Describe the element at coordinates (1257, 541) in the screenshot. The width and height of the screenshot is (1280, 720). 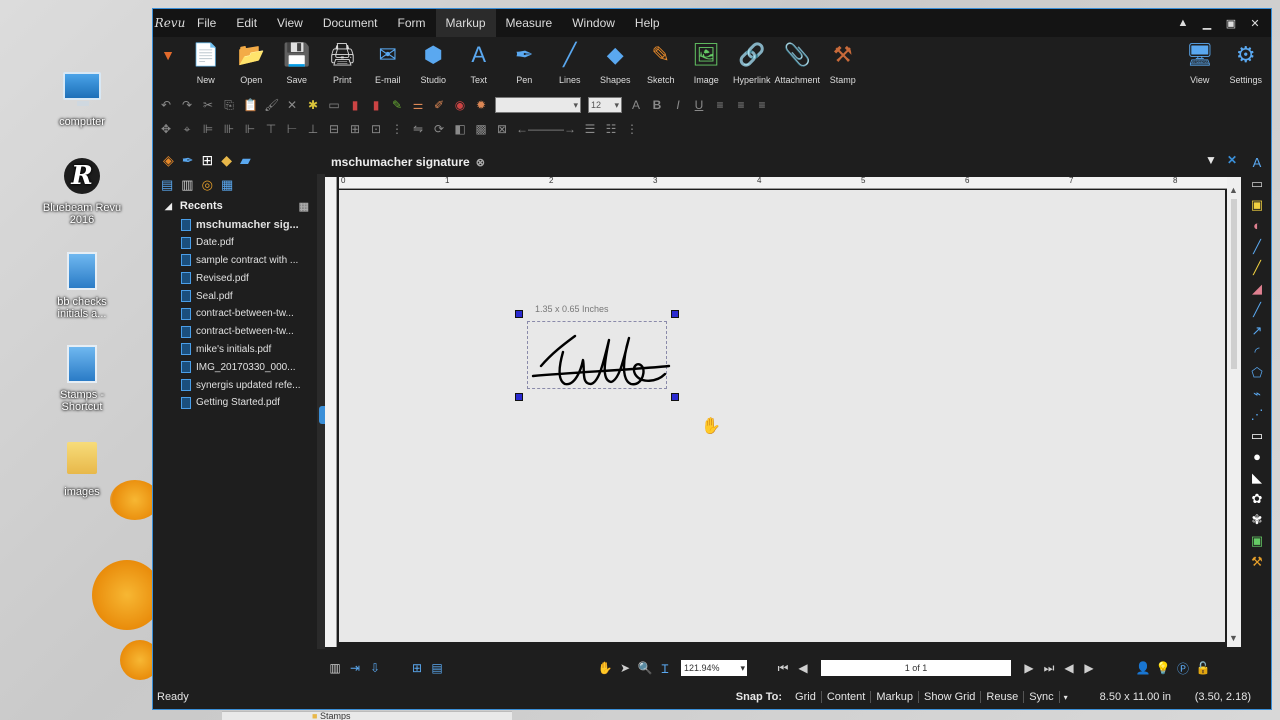
I see `image-tool-icon: ▣` at that location.